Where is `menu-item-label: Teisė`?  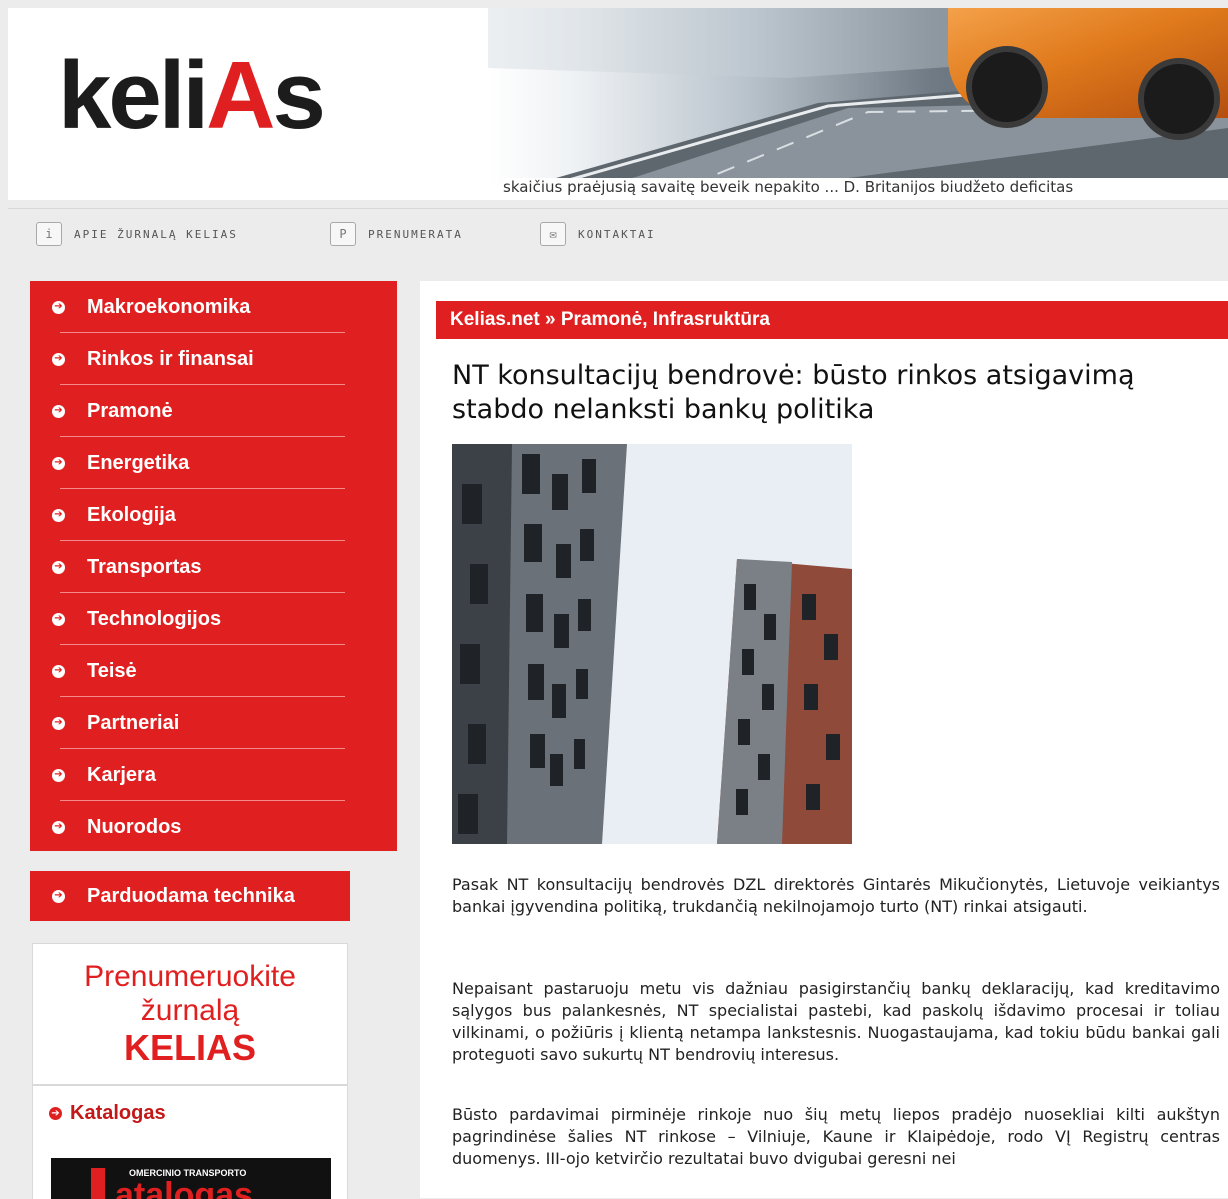
menu-item-label: Teisė is located at coordinates (112, 670).